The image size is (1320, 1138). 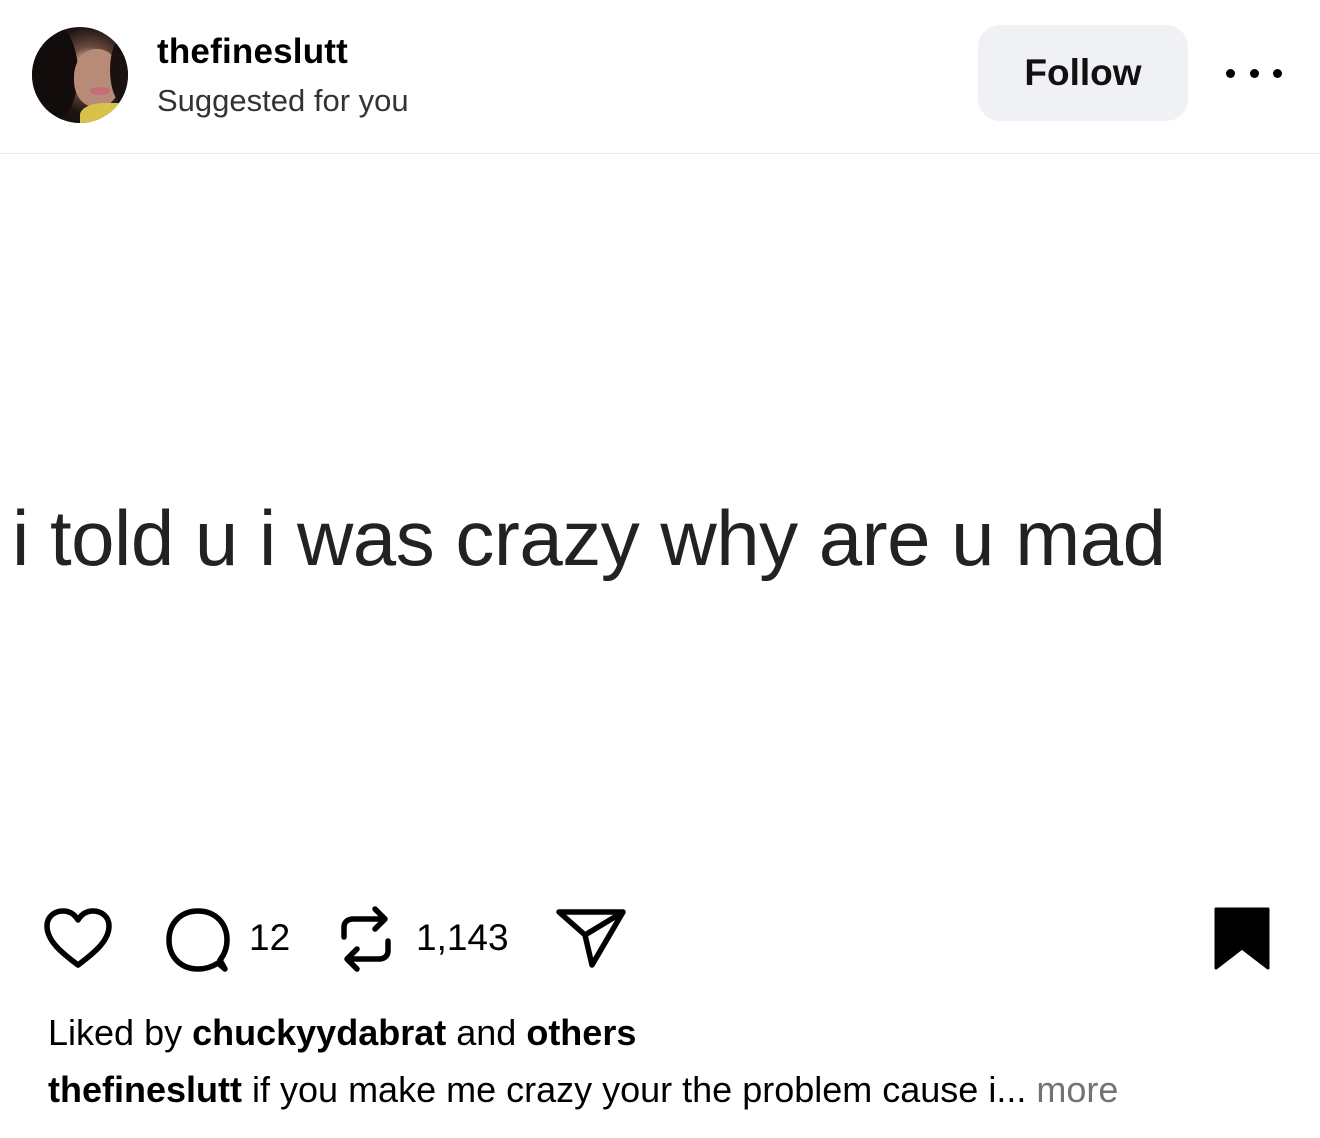 I want to click on heart-icon, so click(x=78, y=939).